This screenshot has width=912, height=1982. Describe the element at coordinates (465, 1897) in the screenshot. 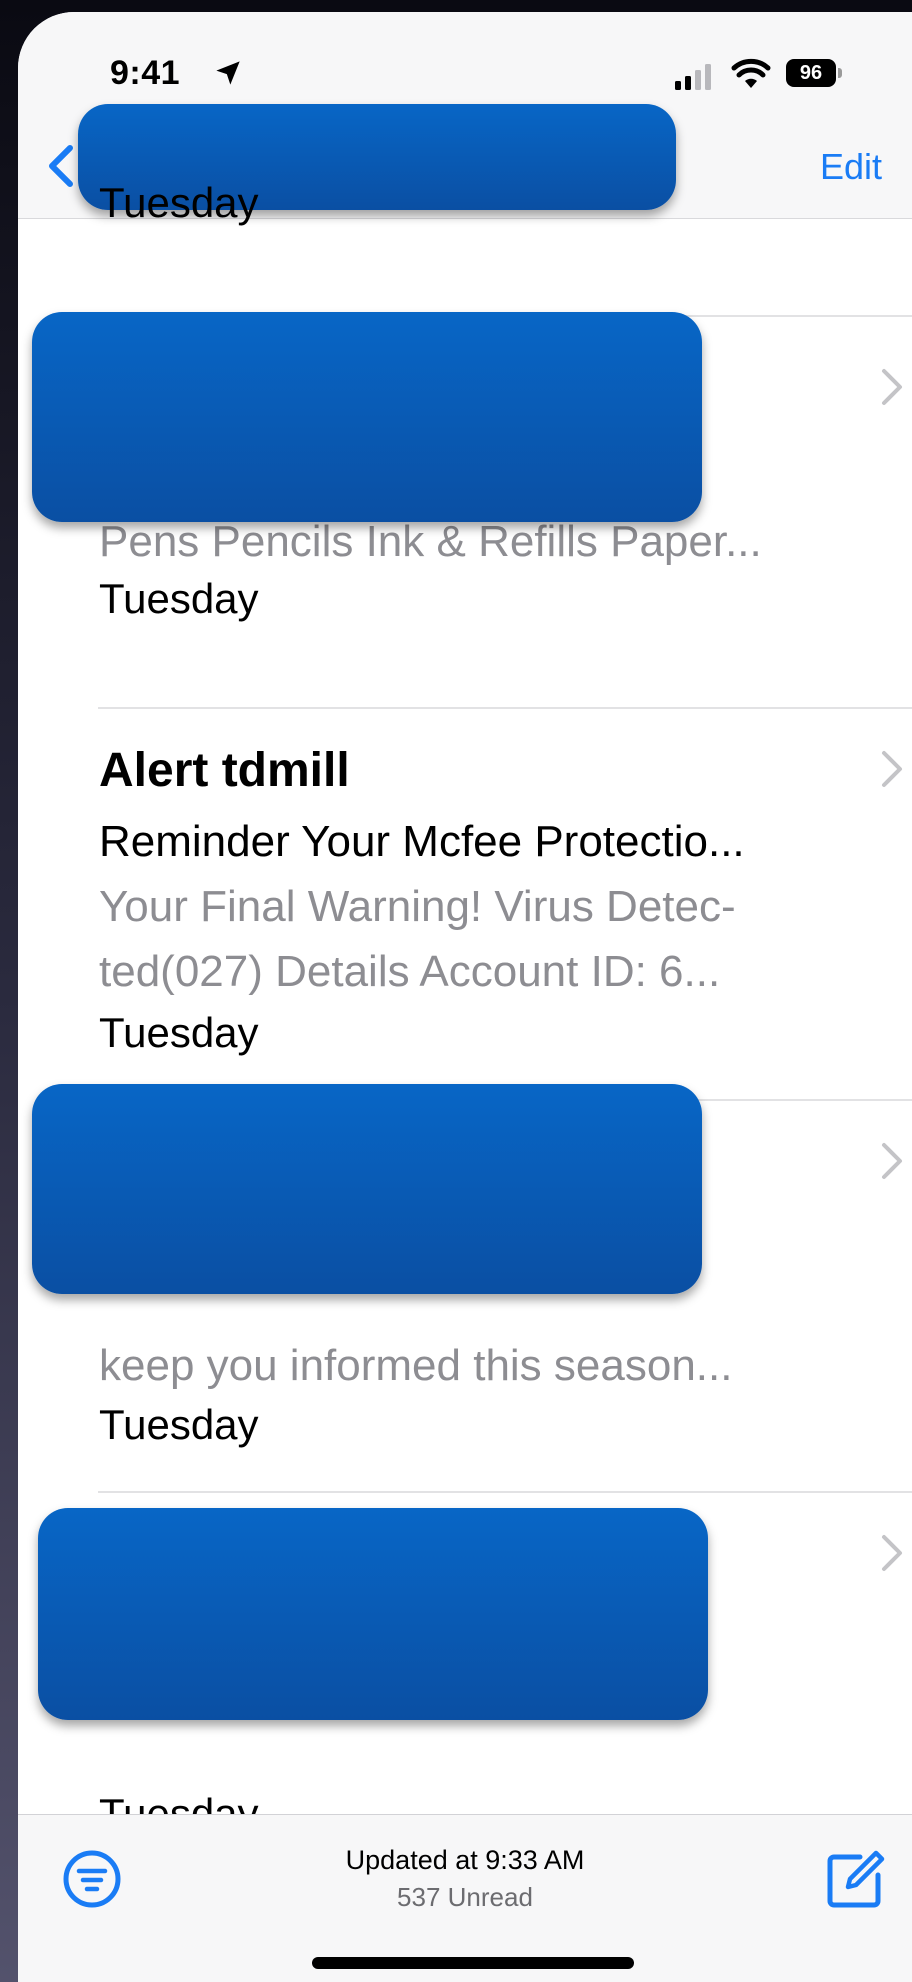

I see `unread-count: 537 Unread` at that location.